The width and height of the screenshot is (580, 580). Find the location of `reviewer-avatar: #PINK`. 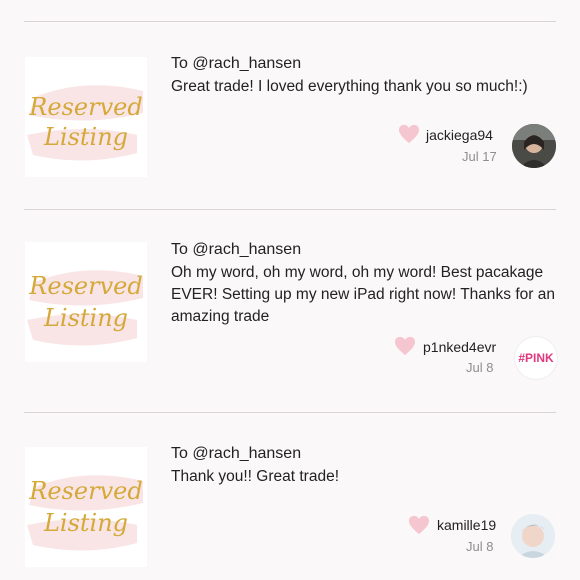

reviewer-avatar: #PINK is located at coordinates (536, 358).